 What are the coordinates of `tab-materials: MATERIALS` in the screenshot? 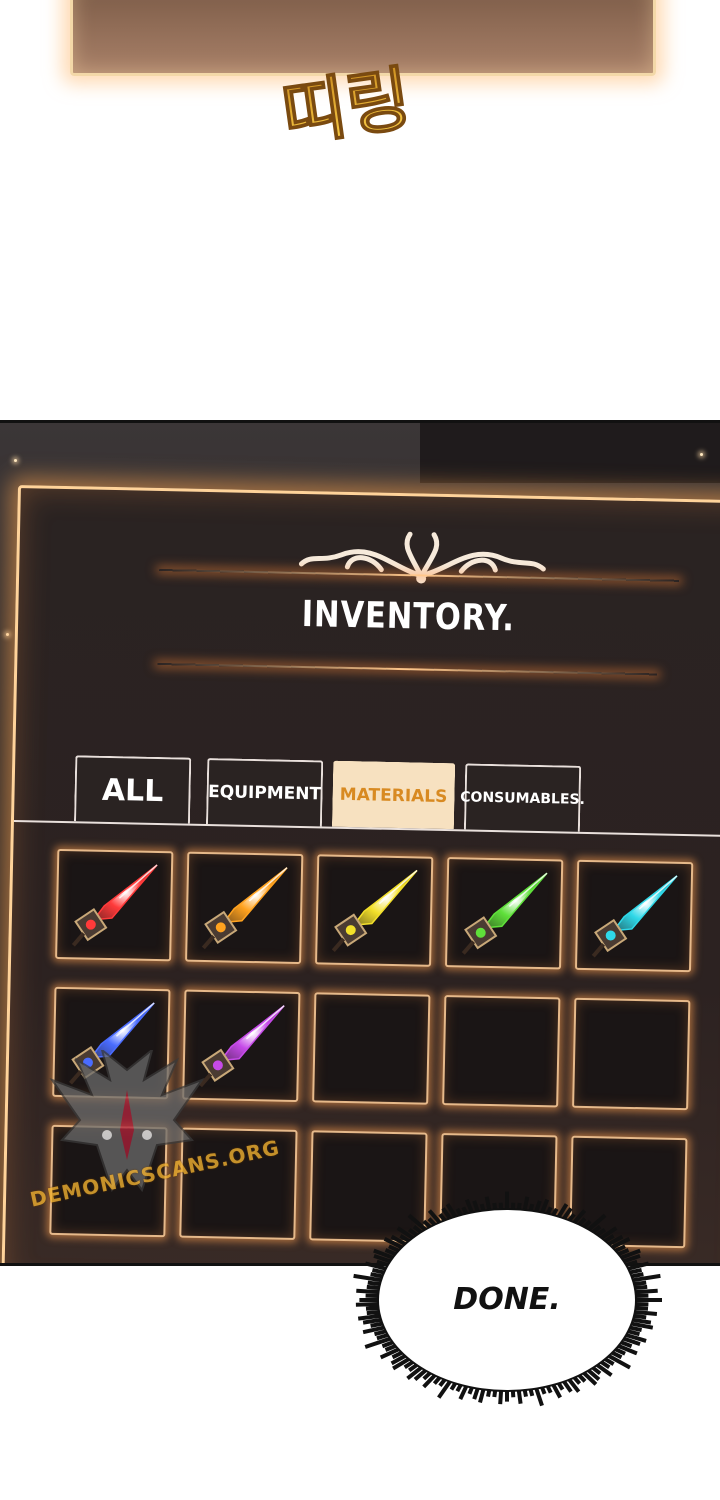 It's located at (393, 795).